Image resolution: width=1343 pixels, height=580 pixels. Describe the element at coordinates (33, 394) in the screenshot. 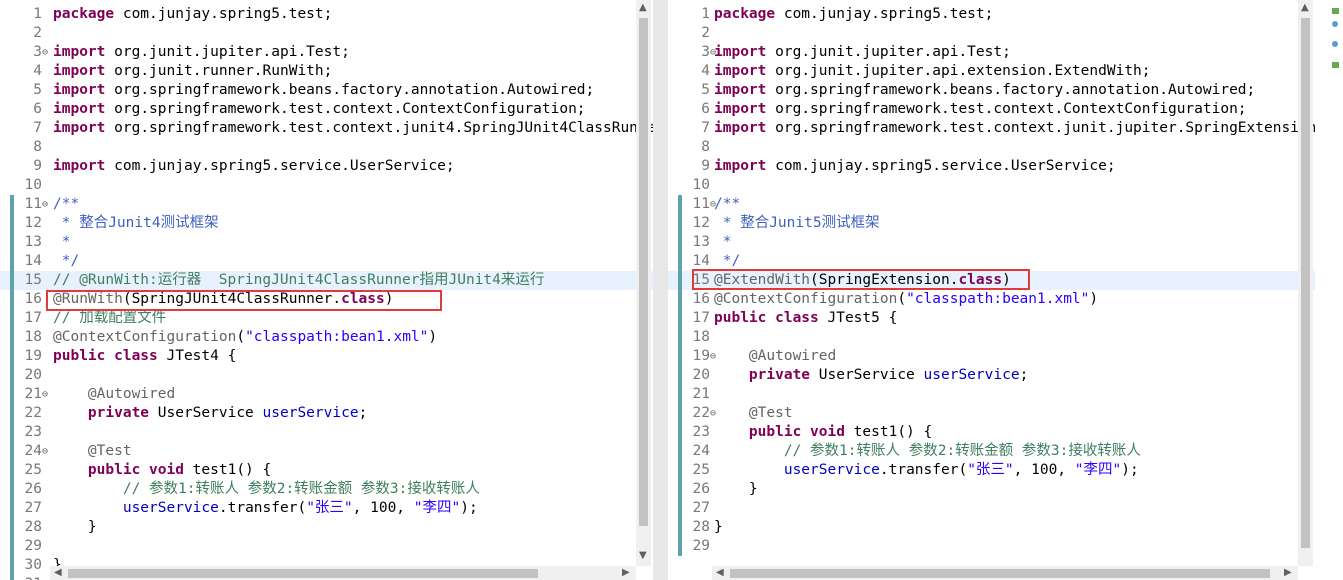

I see `line-number: 21` at that location.